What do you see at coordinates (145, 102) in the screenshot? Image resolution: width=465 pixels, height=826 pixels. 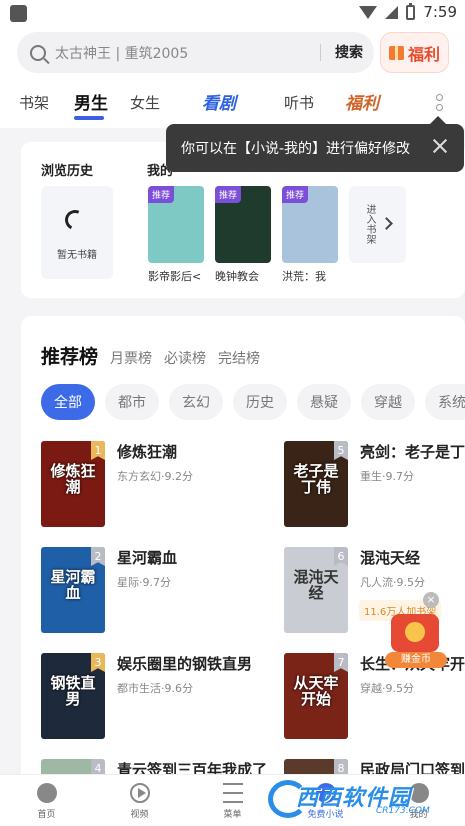 I see `tab-female: 女生` at bounding box center [145, 102].